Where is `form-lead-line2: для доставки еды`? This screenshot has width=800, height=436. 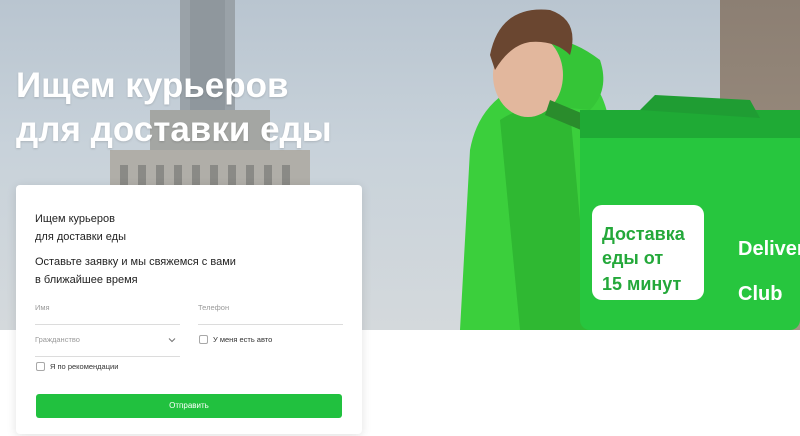 form-lead-line2: для доставки еды is located at coordinates (80, 237).